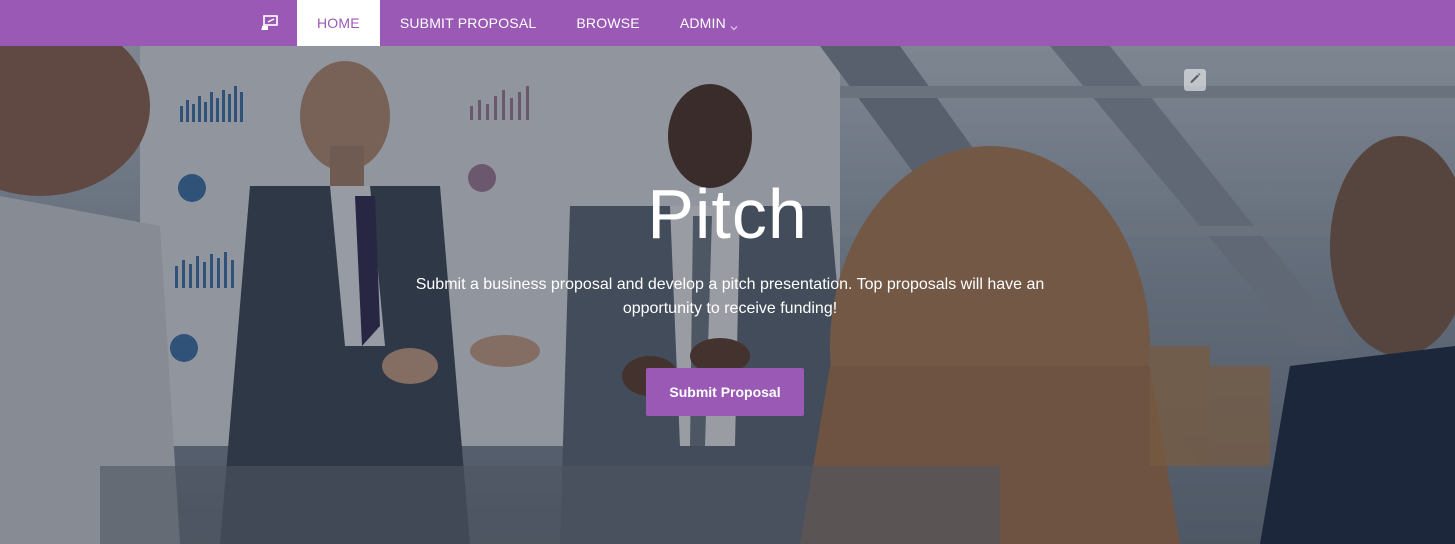 This screenshot has width=1455, height=544. I want to click on nav-item-label: HOME, so click(338, 23).